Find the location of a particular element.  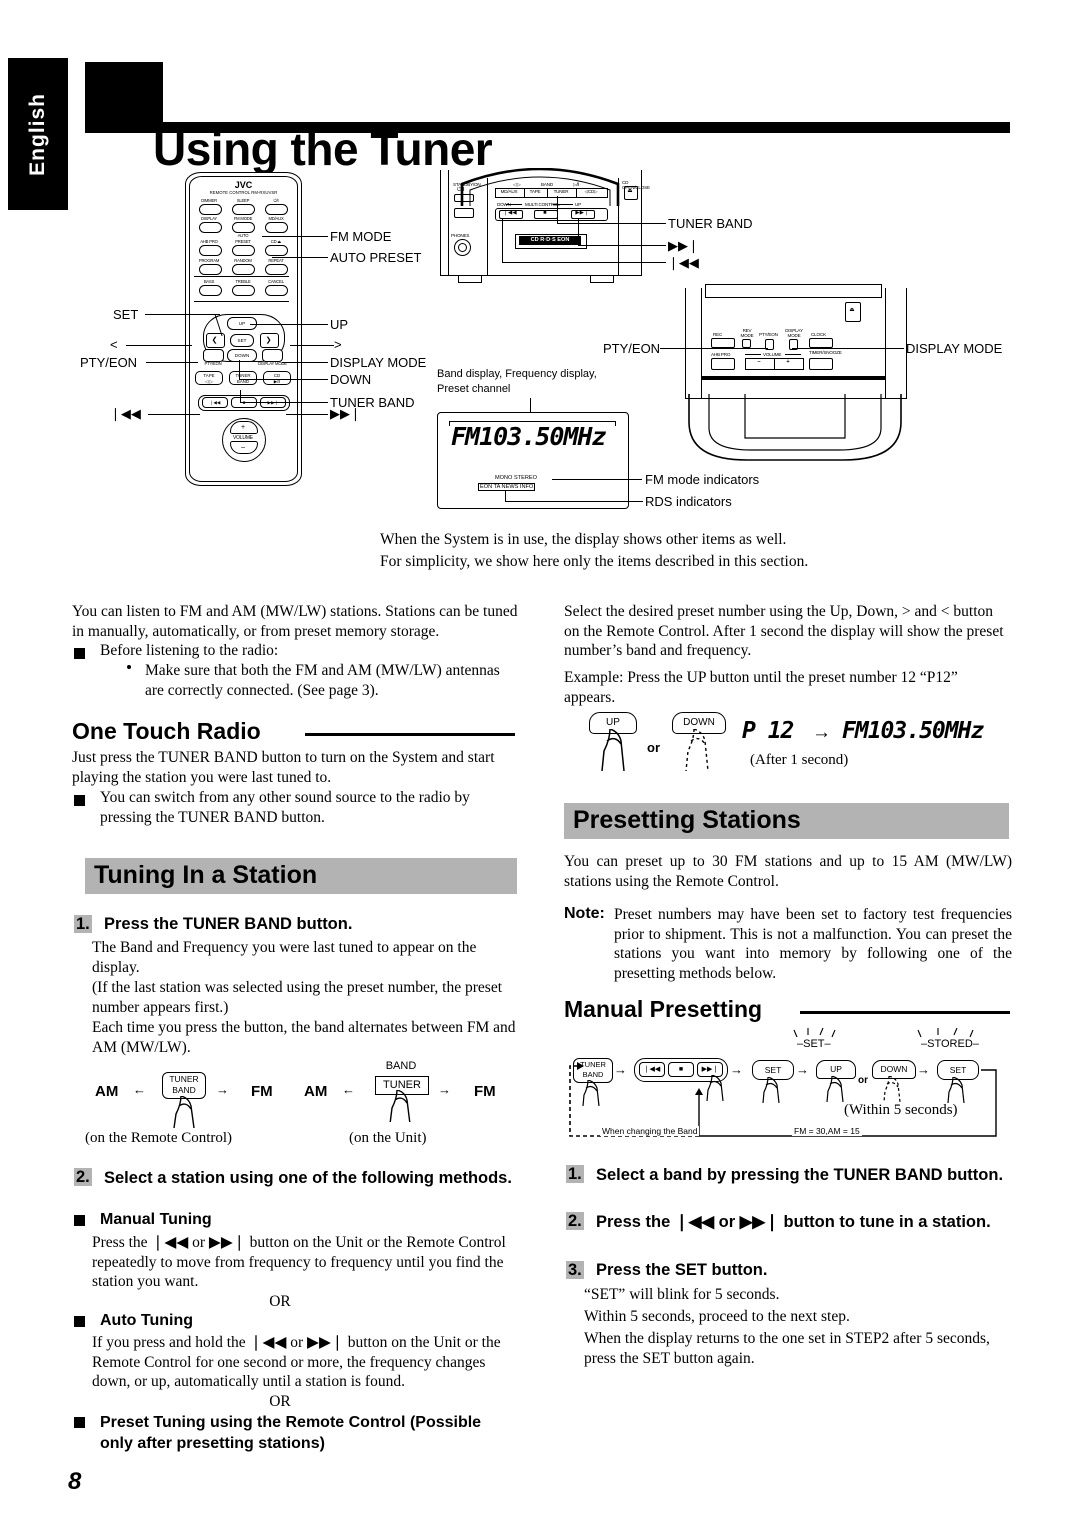

remote-volume-down-glyph: – is located at coordinates (243, 447).